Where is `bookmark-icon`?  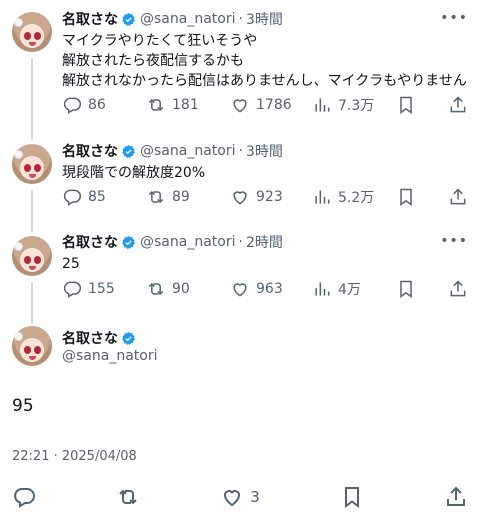 bookmark-icon is located at coordinates (351, 497).